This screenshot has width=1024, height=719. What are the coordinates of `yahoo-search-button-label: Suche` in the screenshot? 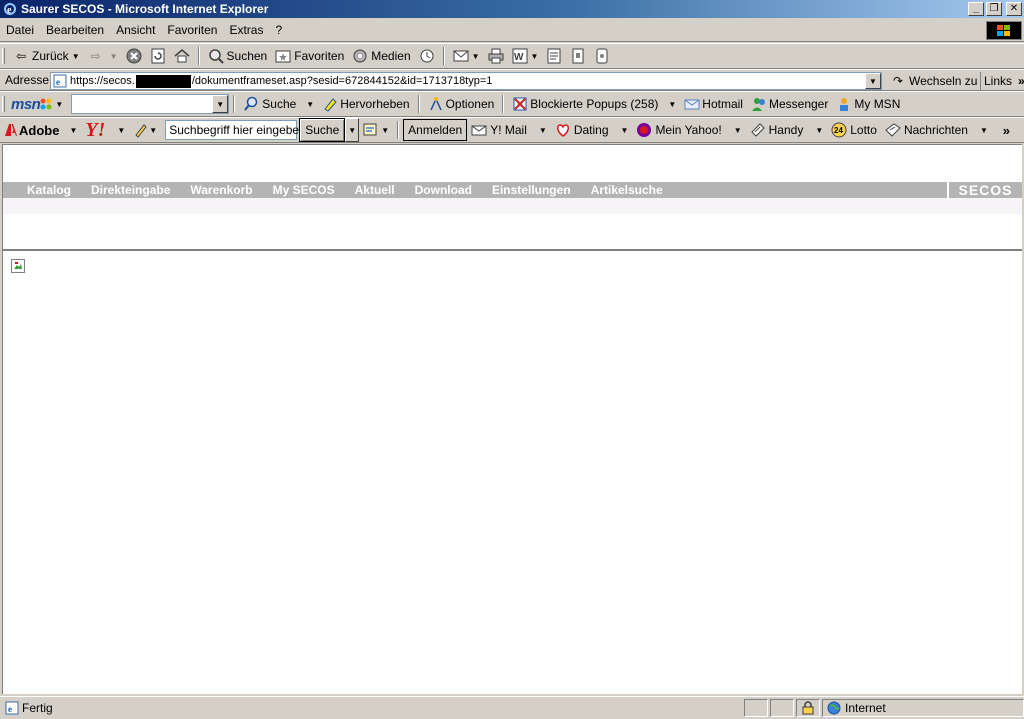 It's located at (322, 130).